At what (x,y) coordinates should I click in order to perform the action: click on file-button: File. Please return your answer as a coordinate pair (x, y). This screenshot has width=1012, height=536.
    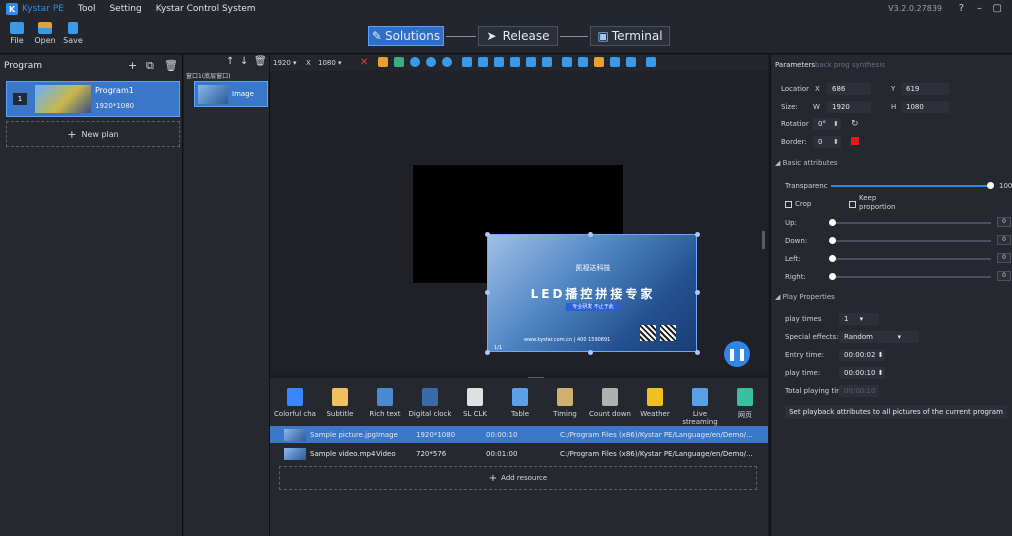
    Looking at the image, I should click on (17, 33).